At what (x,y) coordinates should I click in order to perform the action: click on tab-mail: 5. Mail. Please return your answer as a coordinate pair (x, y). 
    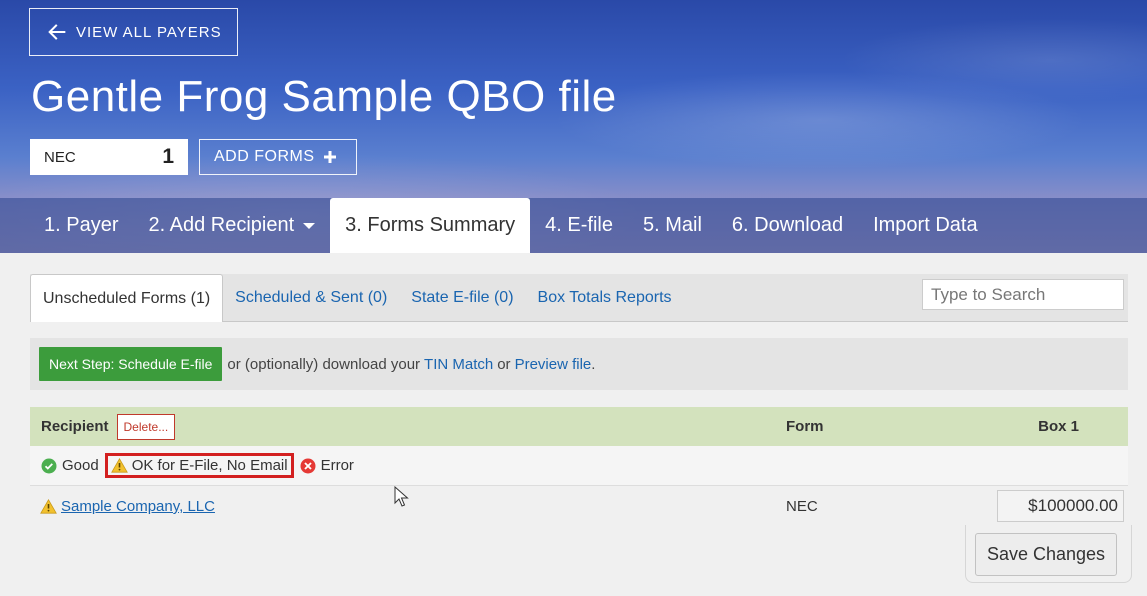
    Looking at the image, I should click on (672, 225).